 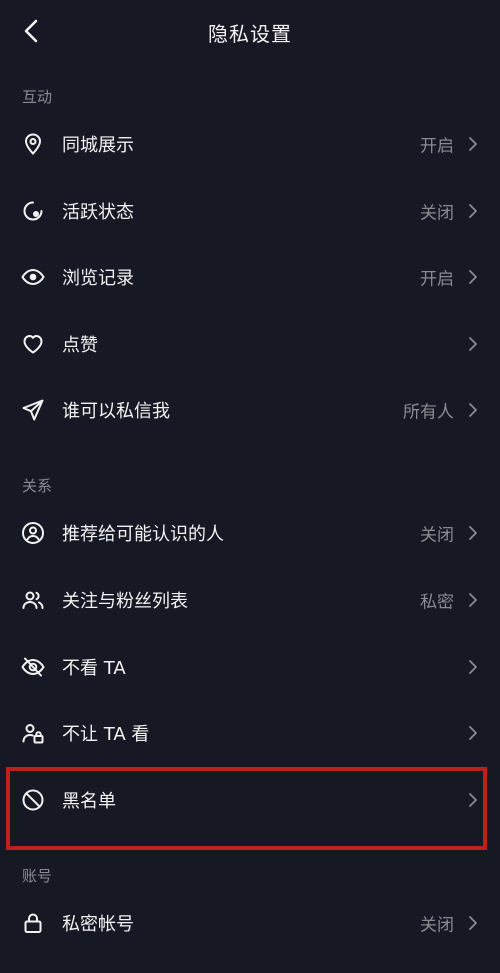 I want to click on setting-row-who-can-message: 谁可以私信我 所有人, so click(x=250, y=410).